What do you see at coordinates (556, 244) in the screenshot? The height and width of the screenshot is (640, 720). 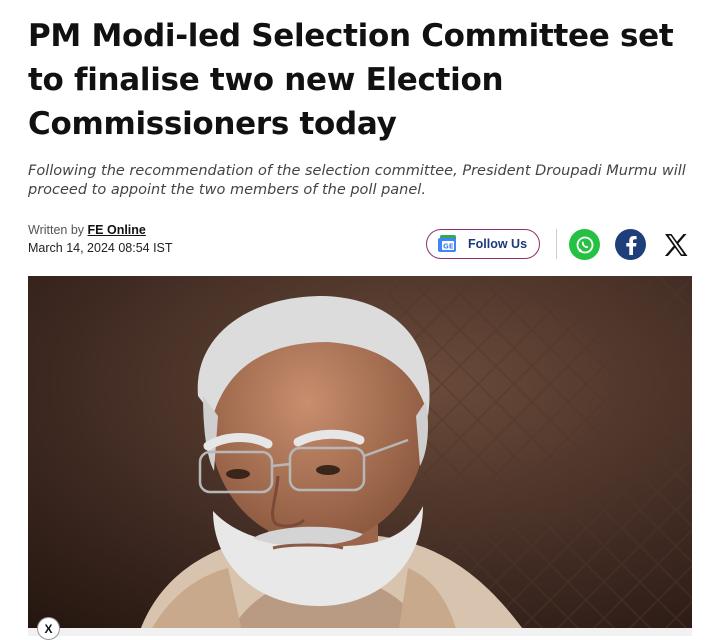 I see `share-divider` at bounding box center [556, 244].